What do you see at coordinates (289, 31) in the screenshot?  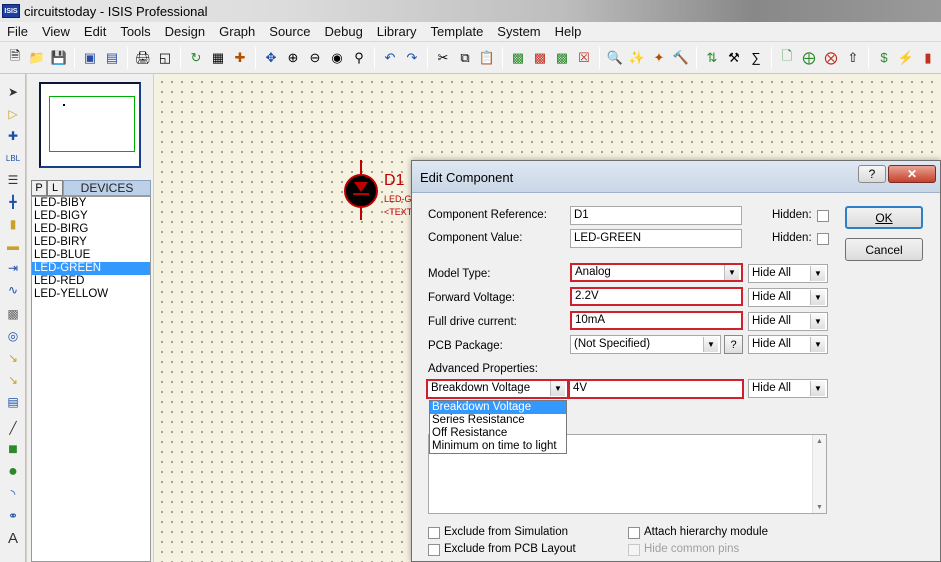 I see `menu-source: Source` at bounding box center [289, 31].